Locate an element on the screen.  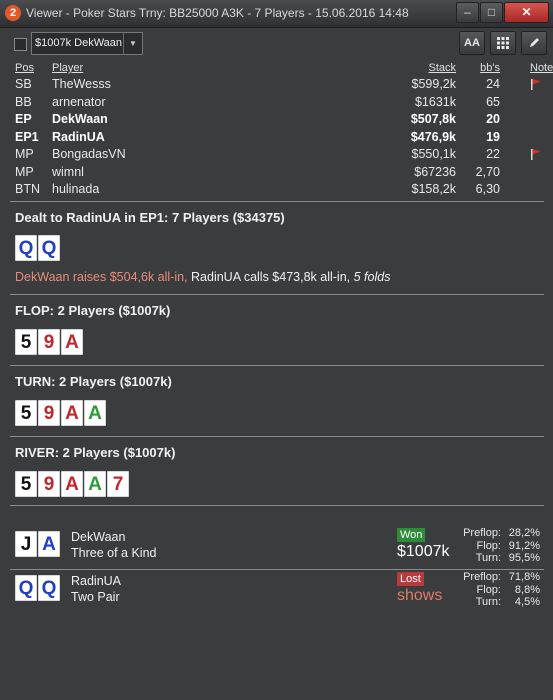
app-logo-icon: 2 is located at coordinates (13, 13).